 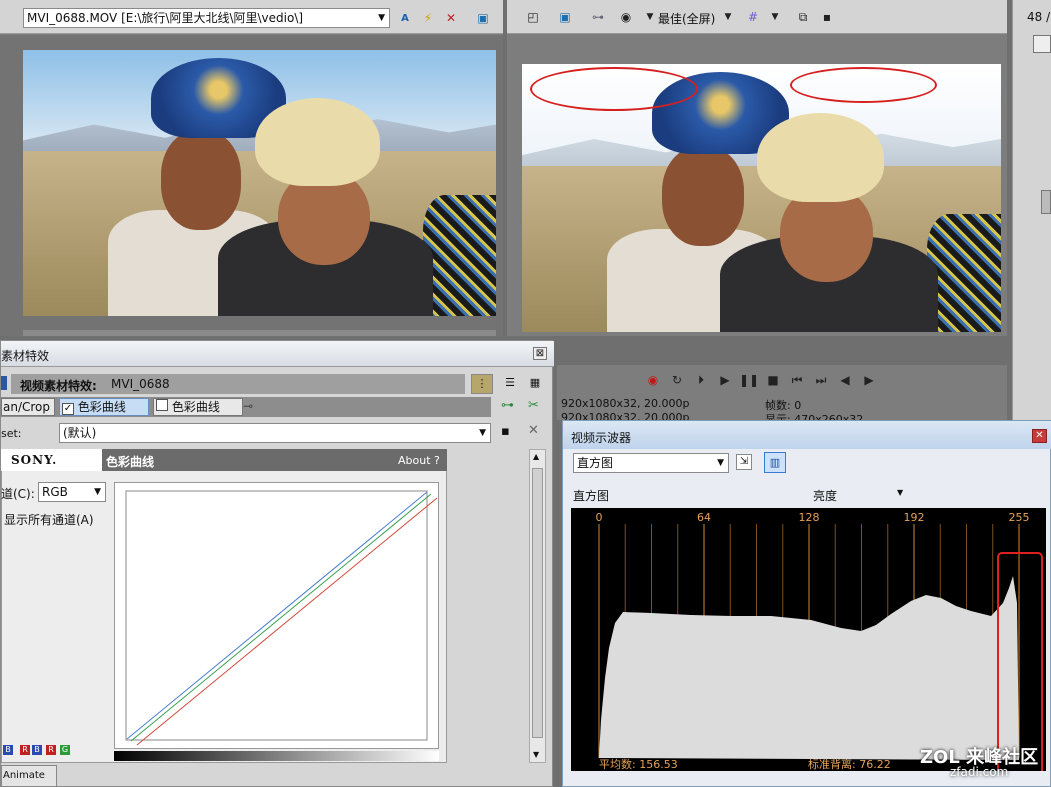 What do you see at coordinates (536, 754) in the screenshot?
I see `scroll-down-icon: ▼` at bounding box center [536, 754].